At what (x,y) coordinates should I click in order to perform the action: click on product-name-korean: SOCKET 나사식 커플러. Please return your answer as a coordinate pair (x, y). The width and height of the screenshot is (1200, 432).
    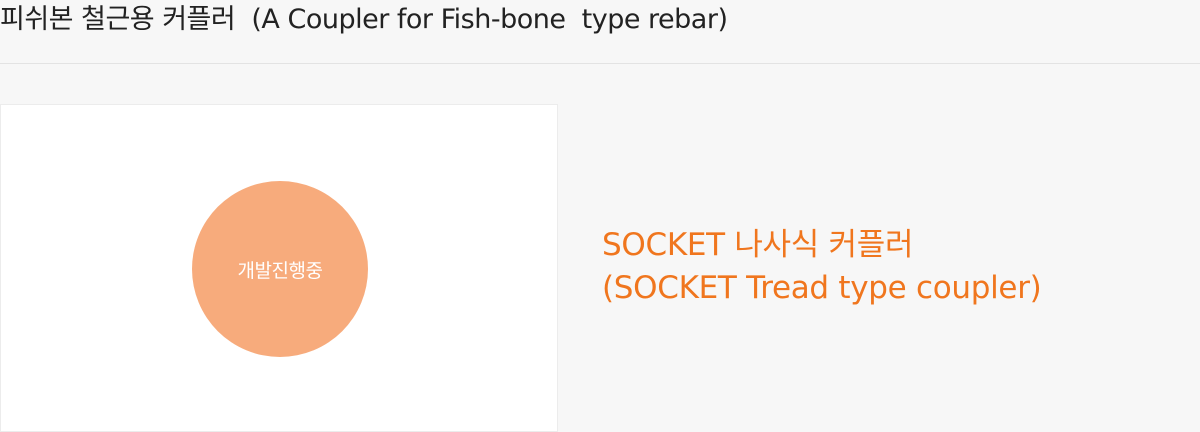
    Looking at the image, I should click on (758, 245).